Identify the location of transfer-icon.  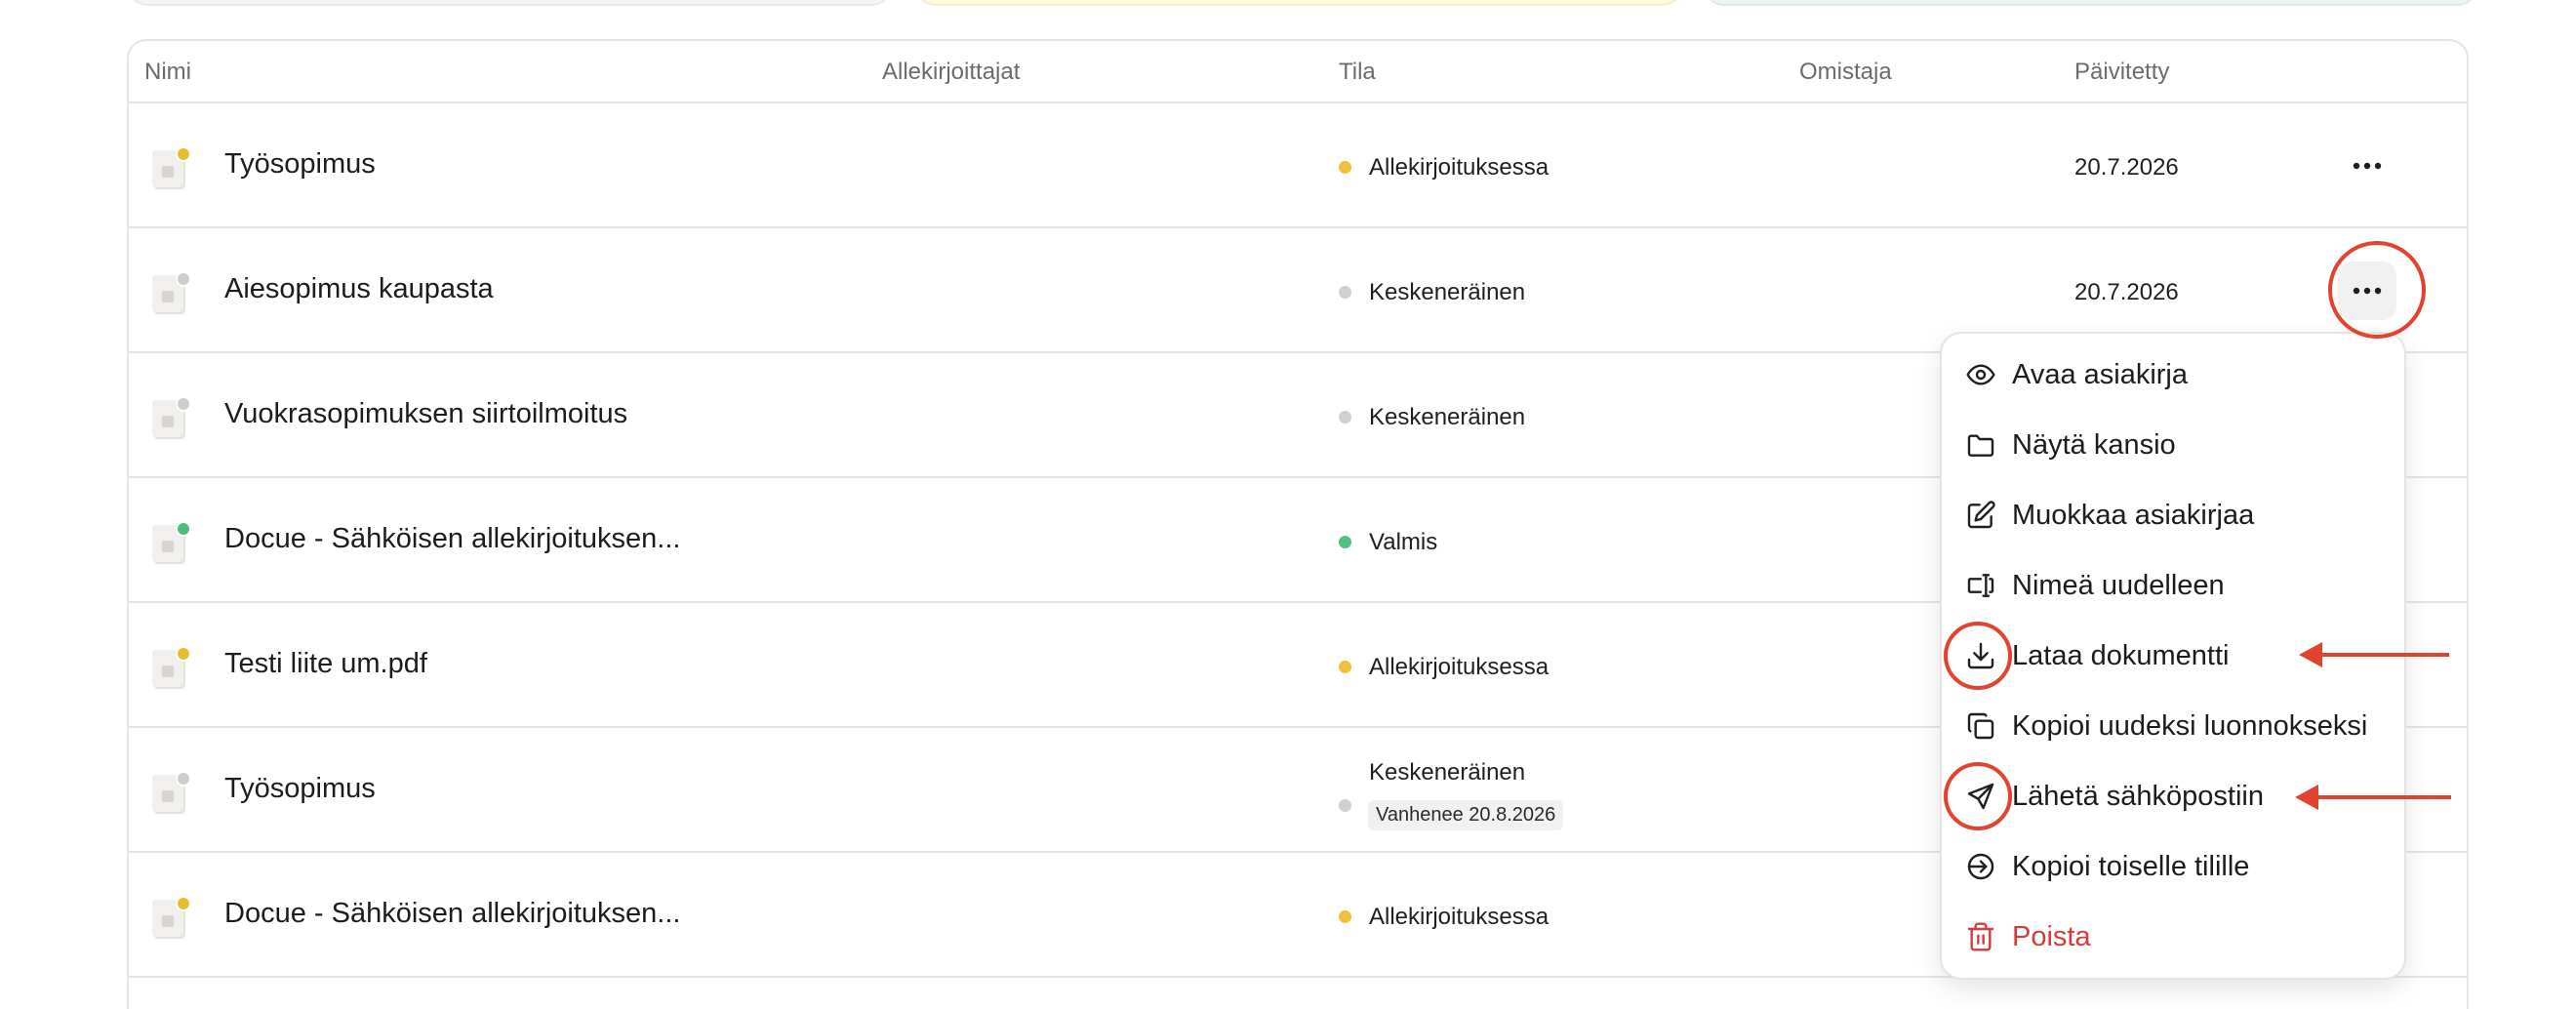
(1980, 866).